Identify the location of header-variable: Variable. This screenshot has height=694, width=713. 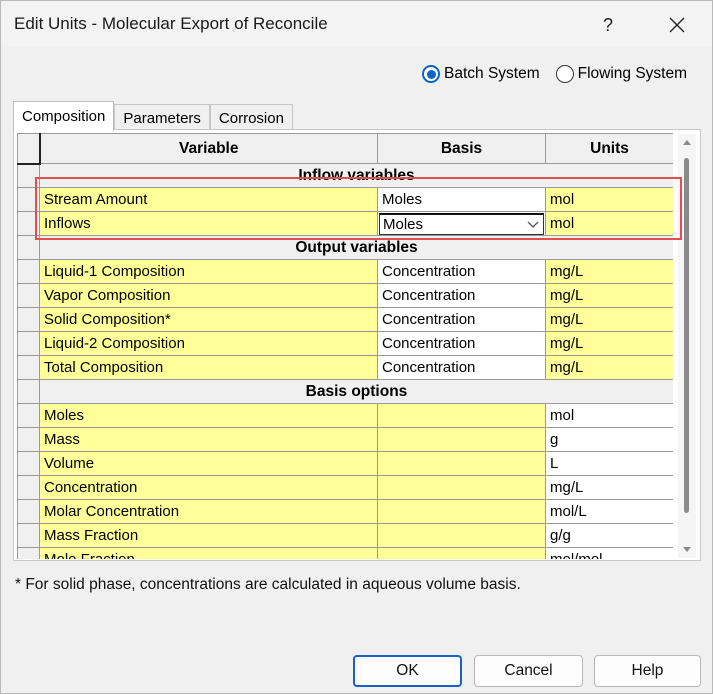
(208, 148).